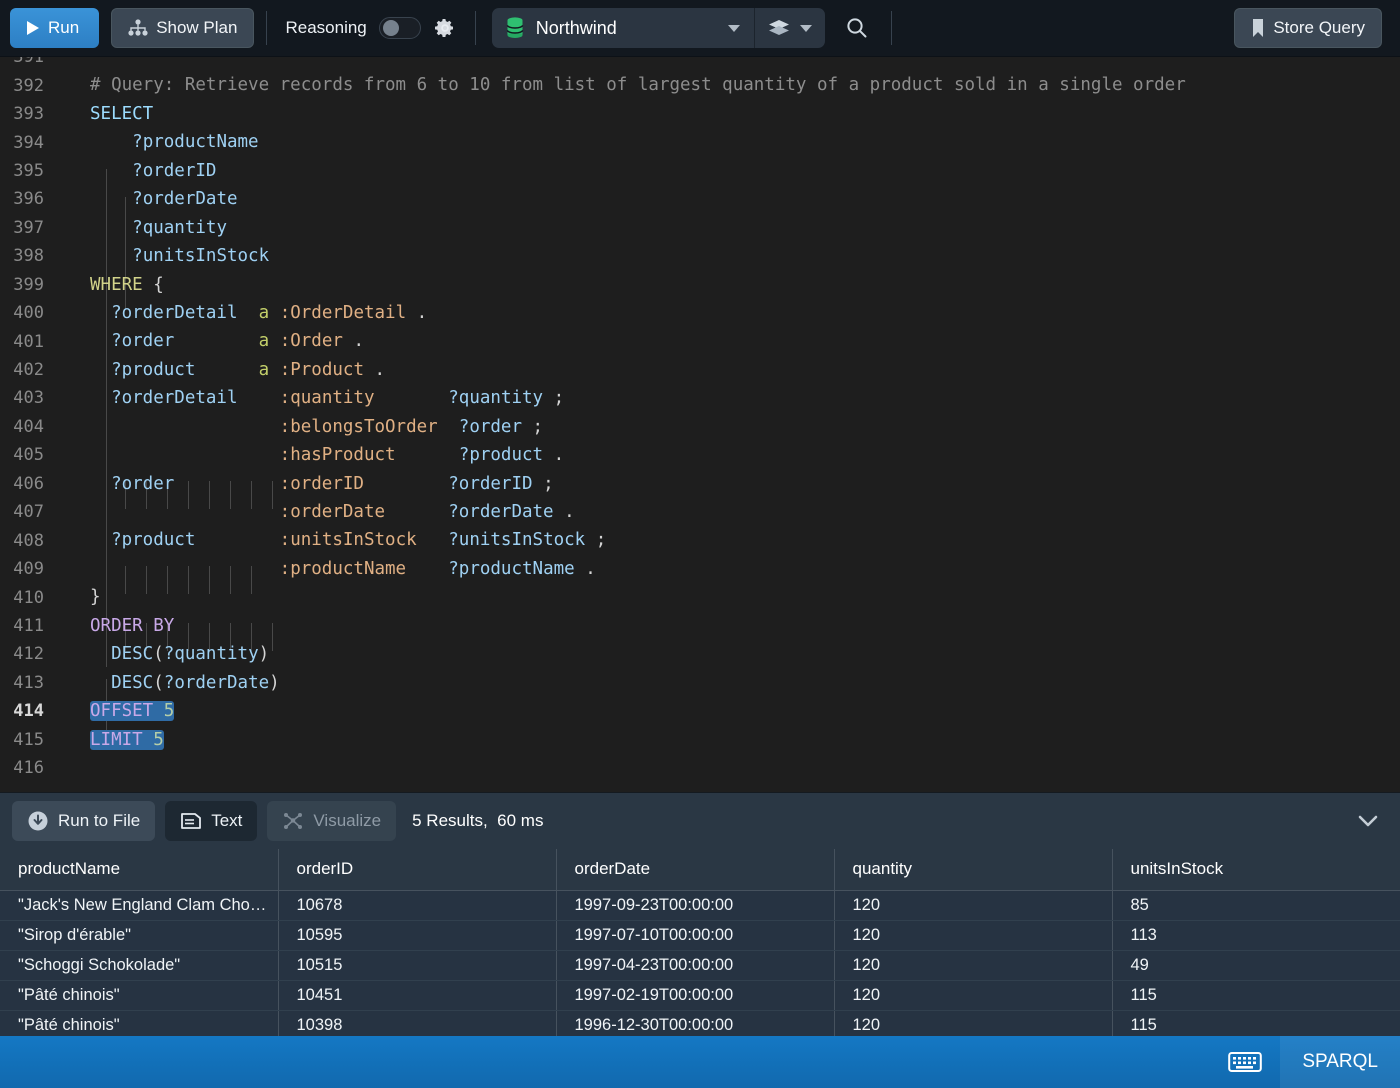 The image size is (1400, 1088). I want to click on keyboard-icon, so click(1245, 1062).